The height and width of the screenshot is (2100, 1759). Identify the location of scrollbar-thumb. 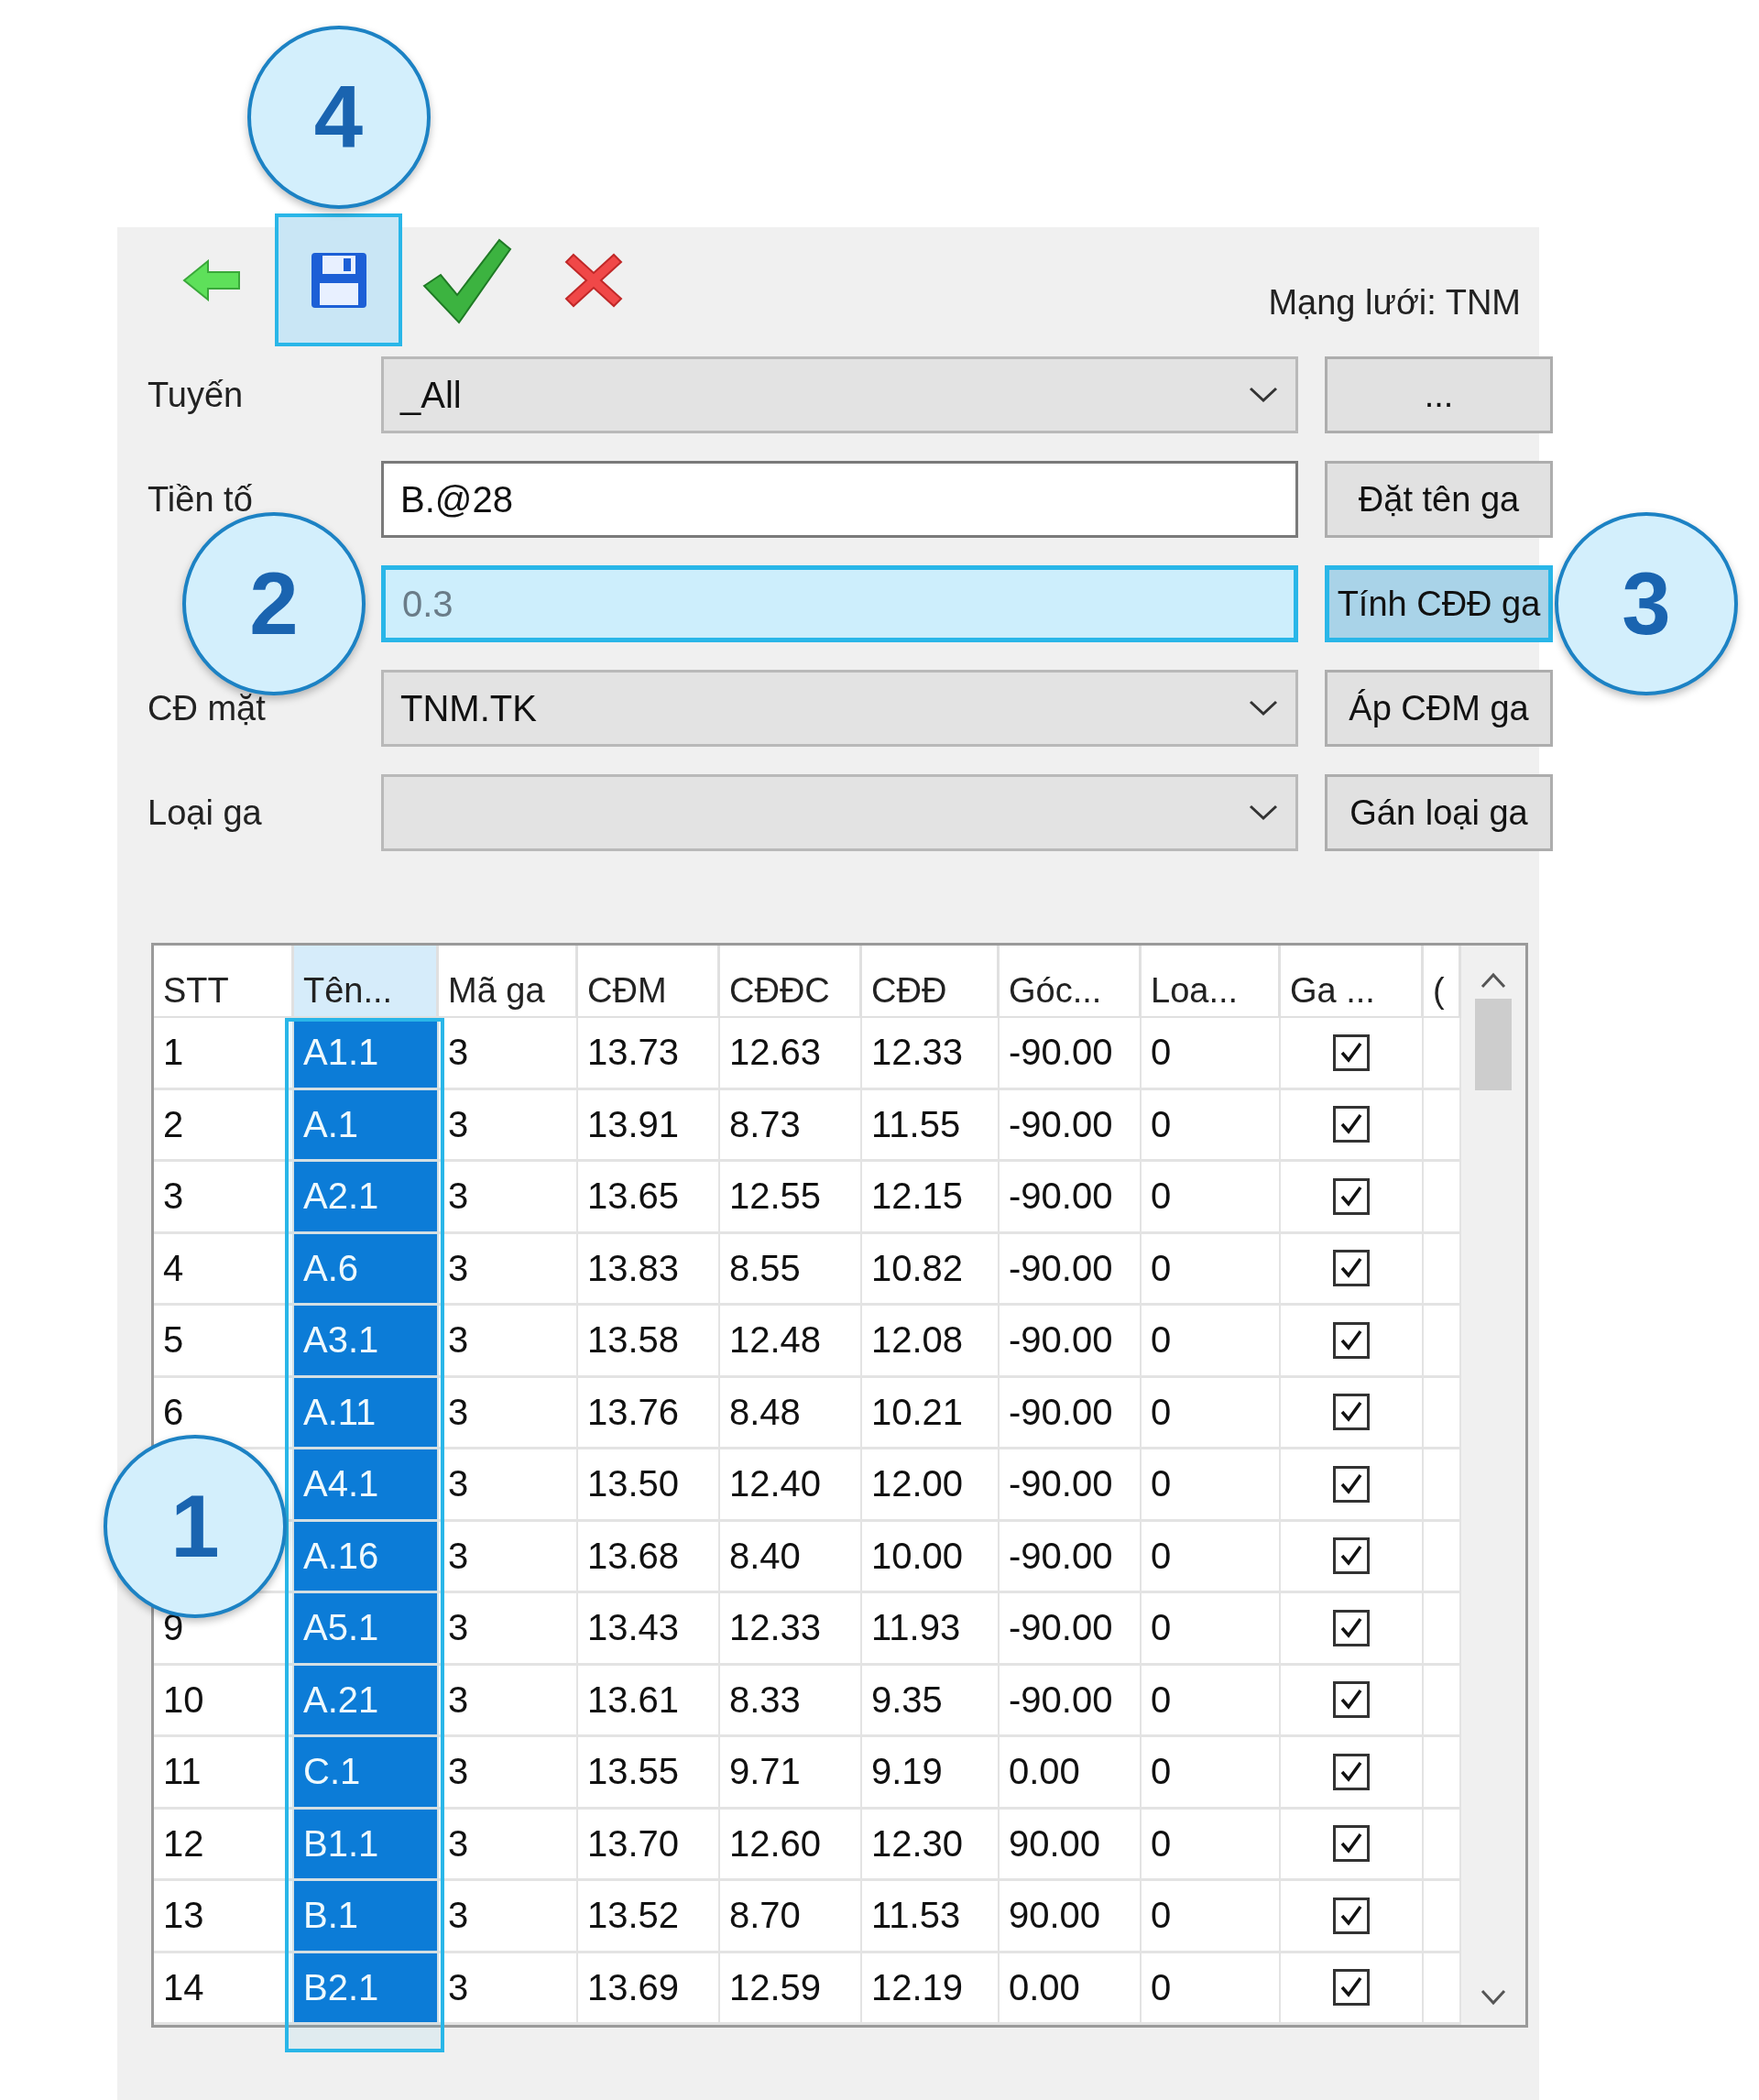
(1493, 1044).